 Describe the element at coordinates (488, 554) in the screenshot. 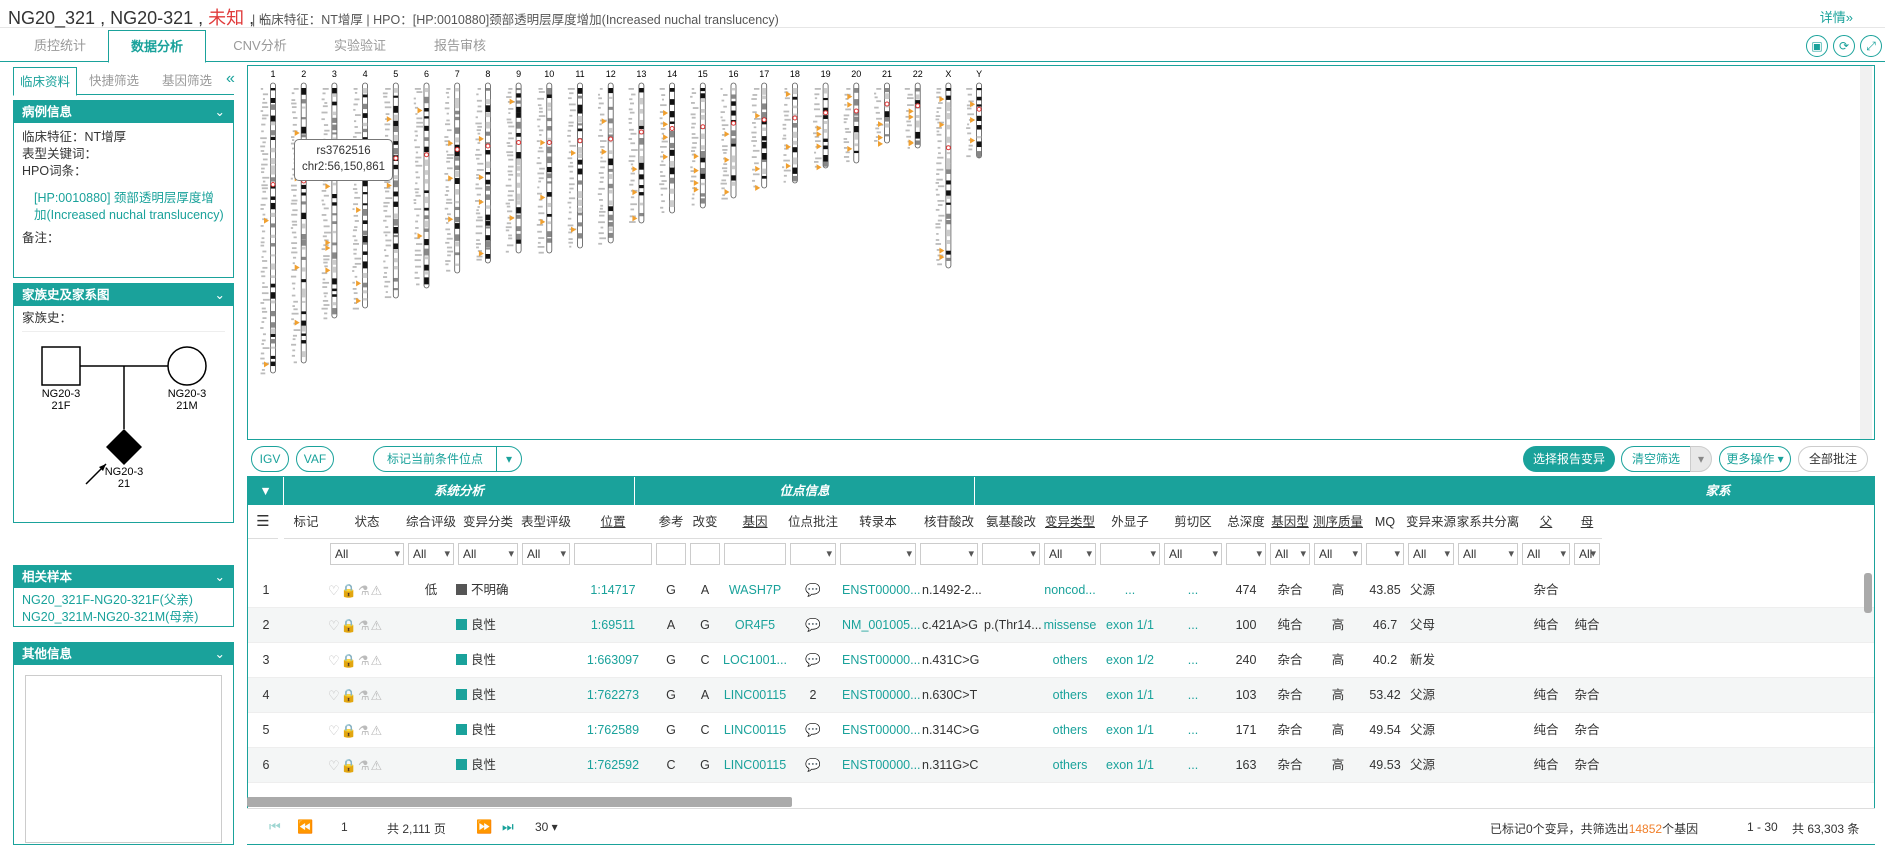

I see `filter-class: All` at that location.